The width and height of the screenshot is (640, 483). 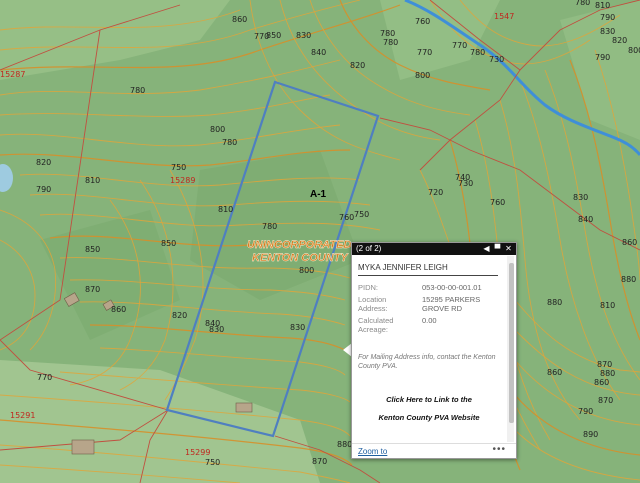 I want to click on elevation-label: 890, so click(x=590, y=434).